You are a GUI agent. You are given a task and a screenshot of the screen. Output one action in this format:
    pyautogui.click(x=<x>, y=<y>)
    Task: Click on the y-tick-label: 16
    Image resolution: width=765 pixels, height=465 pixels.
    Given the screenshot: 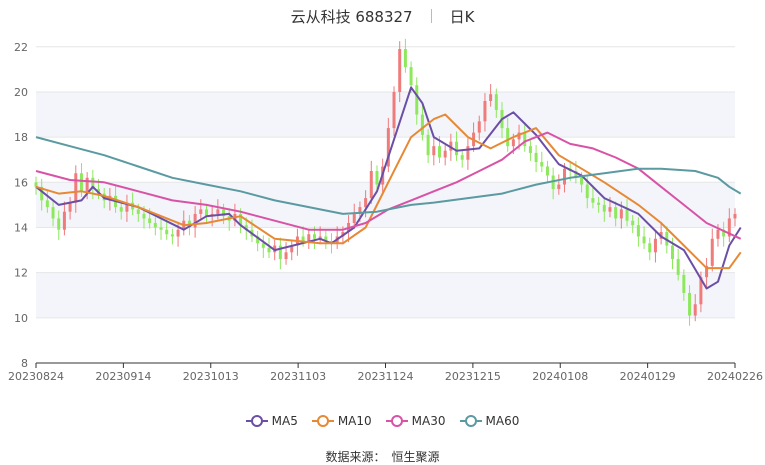 What is the action you would take?
    pyautogui.click(x=21, y=182)
    